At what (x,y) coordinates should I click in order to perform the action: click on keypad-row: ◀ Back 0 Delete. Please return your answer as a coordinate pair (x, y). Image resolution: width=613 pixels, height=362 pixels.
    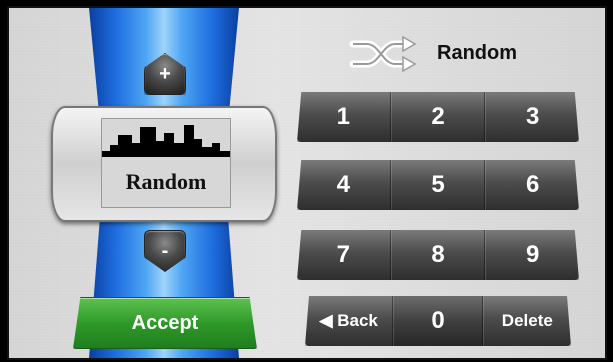
    Looking at the image, I should click on (438, 321).